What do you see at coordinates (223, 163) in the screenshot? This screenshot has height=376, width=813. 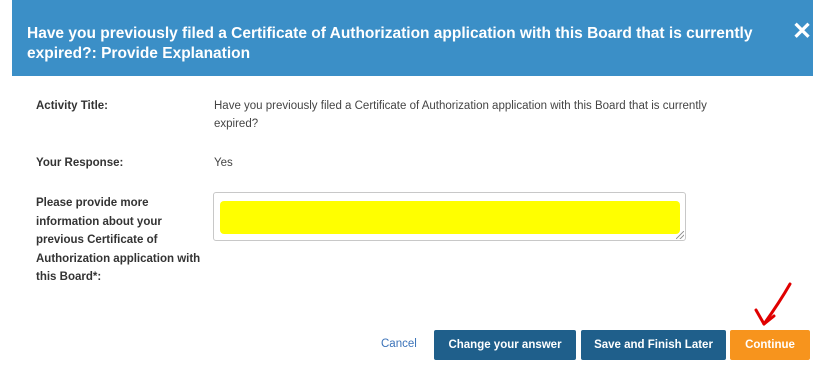 I see `response-value: Yes` at bounding box center [223, 163].